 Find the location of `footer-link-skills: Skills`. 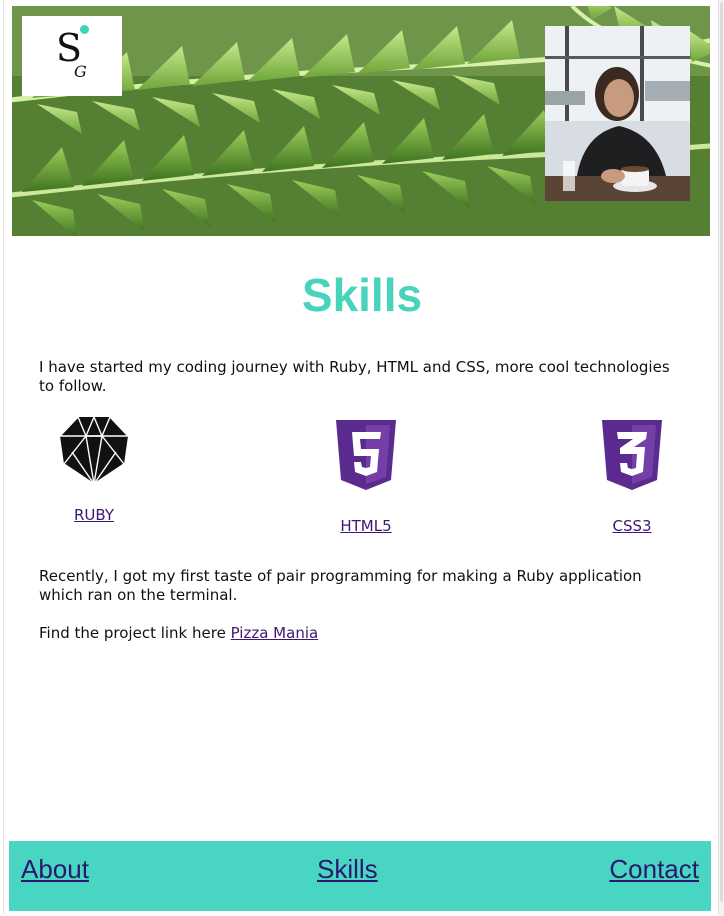

footer-link-skills: Skills is located at coordinates (347, 869).